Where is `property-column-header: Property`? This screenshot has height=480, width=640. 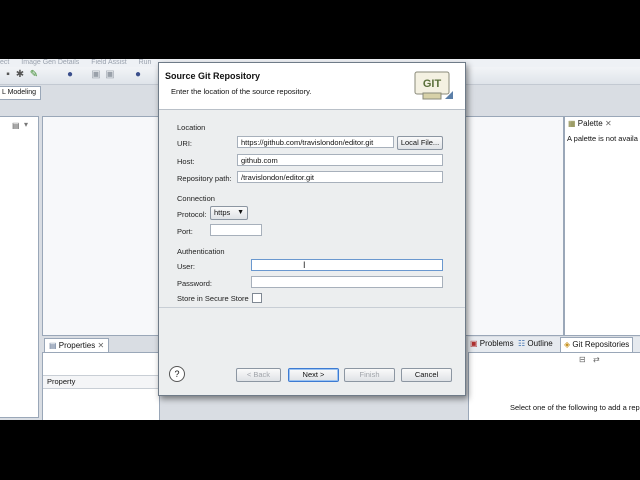 property-column-header: Property is located at coordinates (61, 381).